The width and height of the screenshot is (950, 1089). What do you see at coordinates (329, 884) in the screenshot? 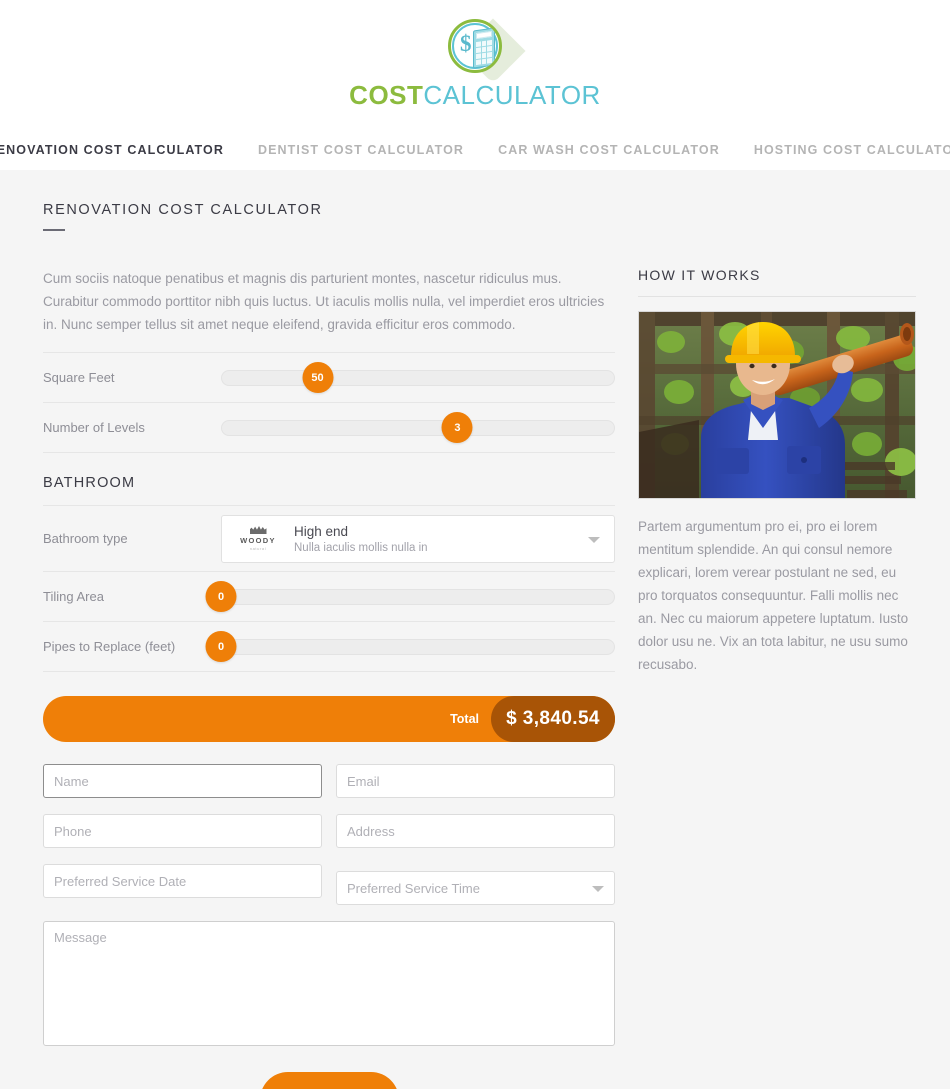
I see `form-row-date-time: Preferred Service Time` at bounding box center [329, 884].